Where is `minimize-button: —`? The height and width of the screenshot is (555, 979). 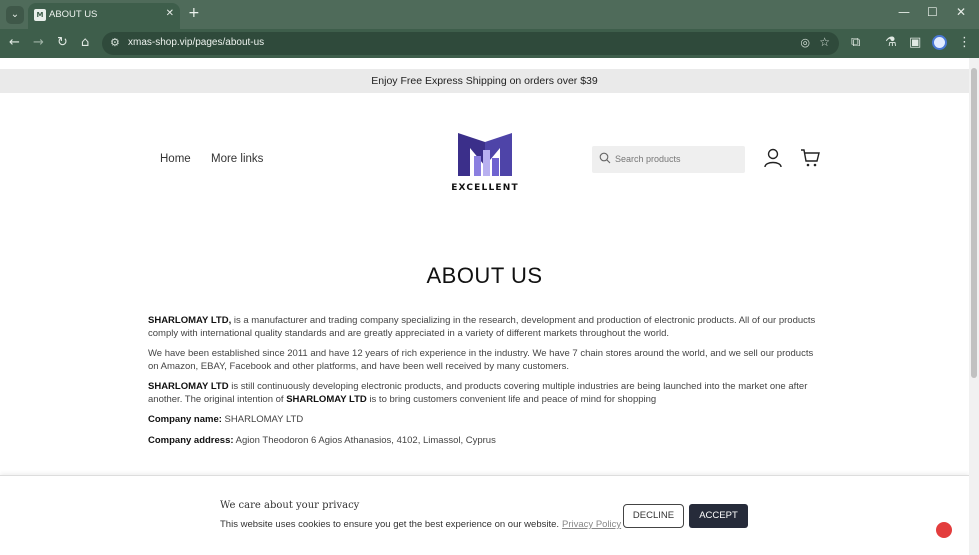 minimize-button: — is located at coordinates (904, 12).